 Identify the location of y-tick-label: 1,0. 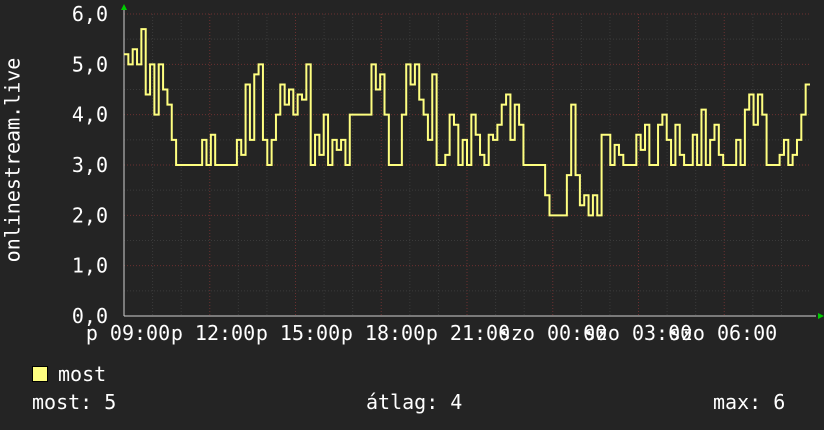
(90, 266).